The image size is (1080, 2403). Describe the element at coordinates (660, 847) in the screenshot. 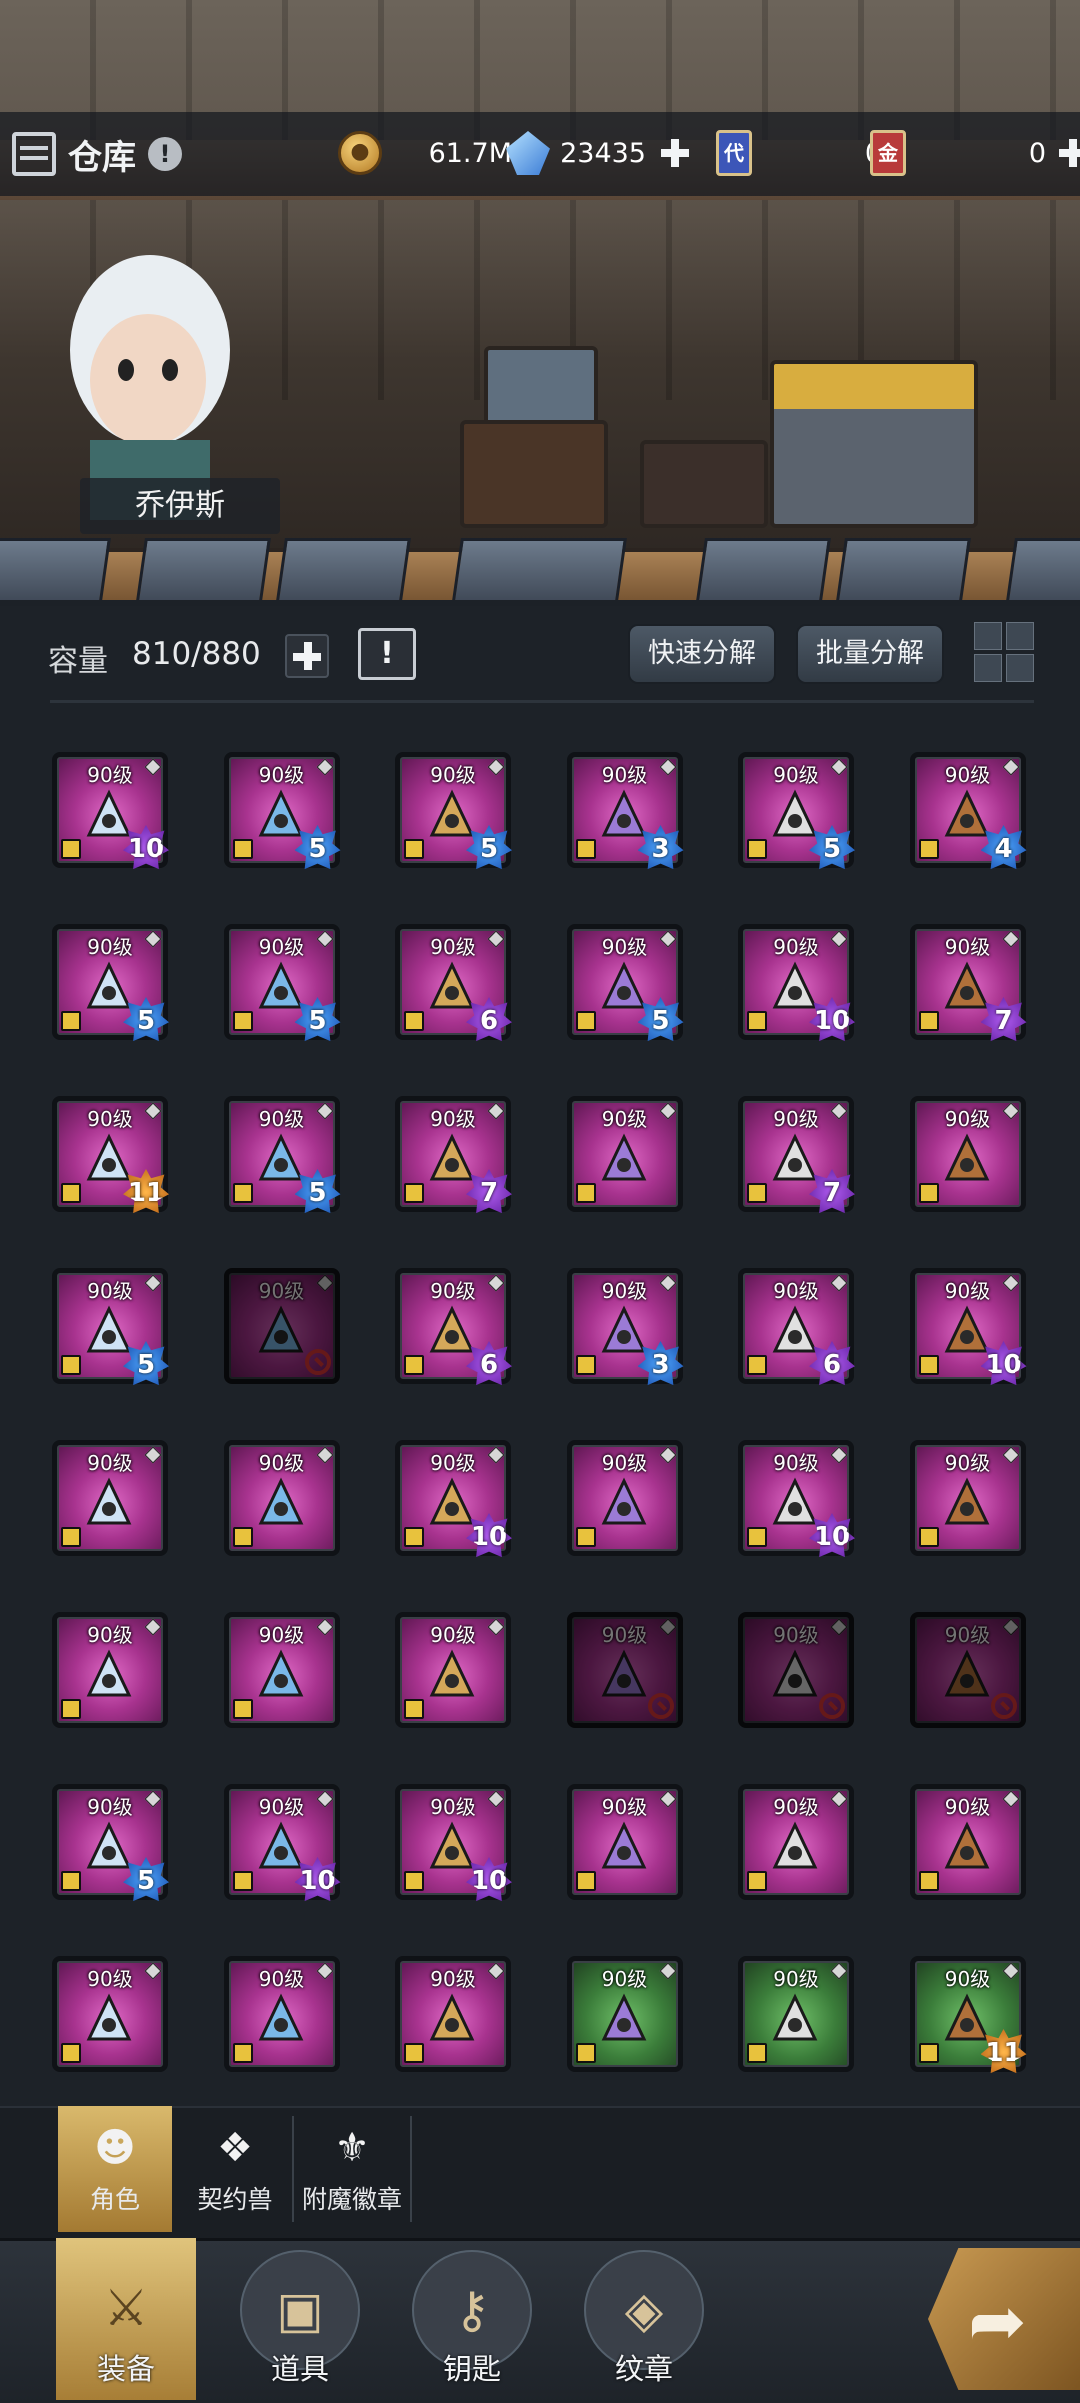

I see `star-rank-badge: 3` at that location.